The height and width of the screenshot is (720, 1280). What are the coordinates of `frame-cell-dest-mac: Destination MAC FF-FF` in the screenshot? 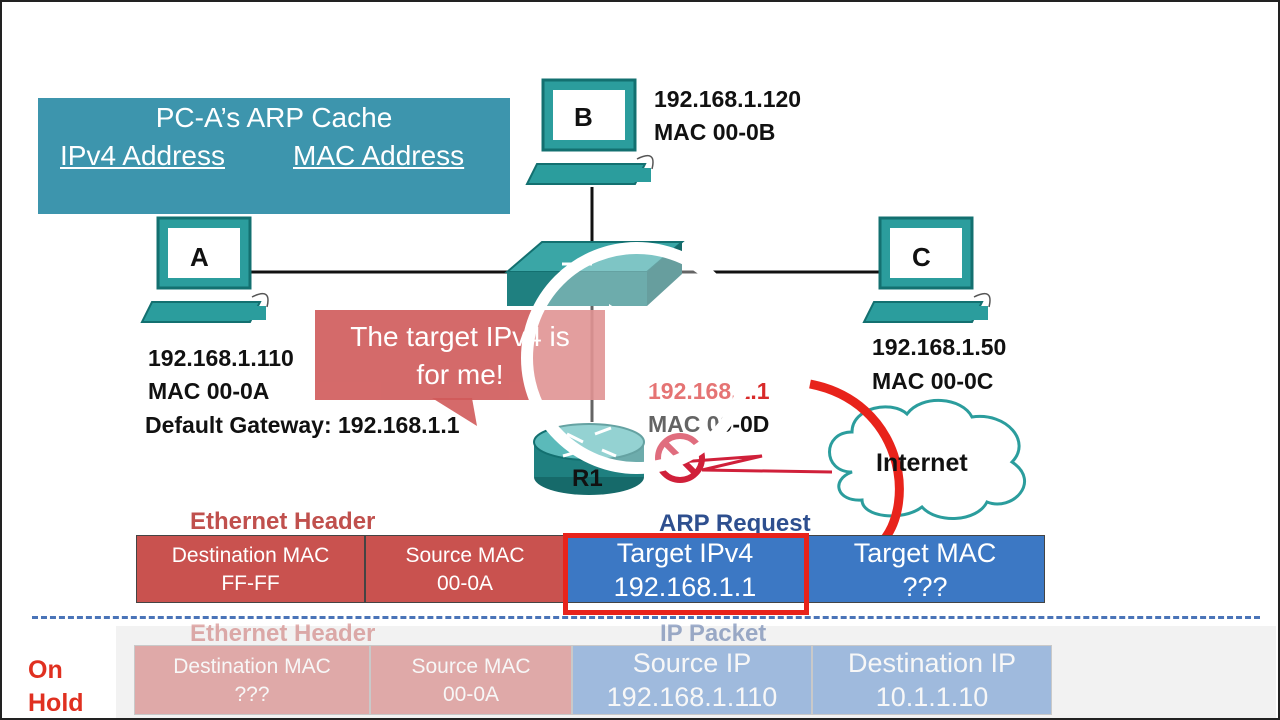 It's located at (250, 569).